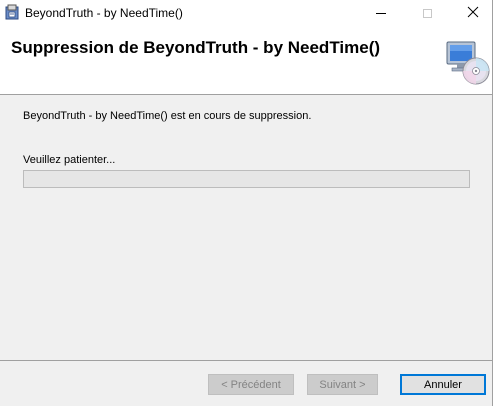 The height and width of the screenshot is (406, 493). What do you see at coordinates (251, 384) in the screenshot?
I see `previous-button: < Précédent` at bounding box center [251, 384].